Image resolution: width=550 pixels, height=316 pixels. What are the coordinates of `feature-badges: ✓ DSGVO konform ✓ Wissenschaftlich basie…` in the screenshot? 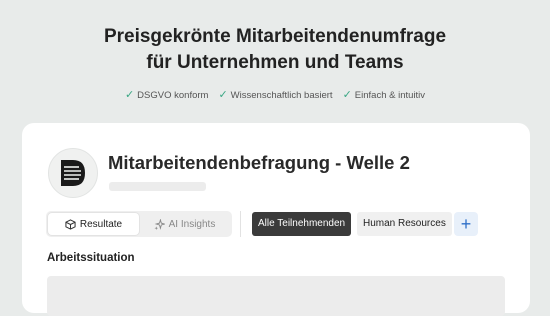 It's located at (275, 95).